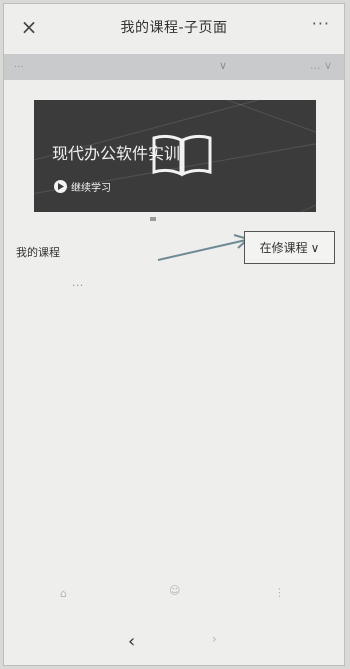  I want to click on forward-icon: ›, so click(214, 639).